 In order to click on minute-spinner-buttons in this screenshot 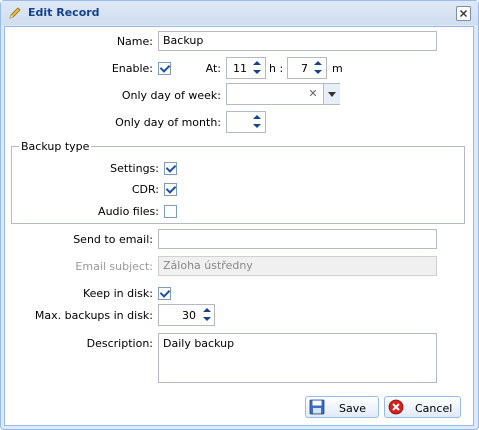, I will do `click(317, 68)`.